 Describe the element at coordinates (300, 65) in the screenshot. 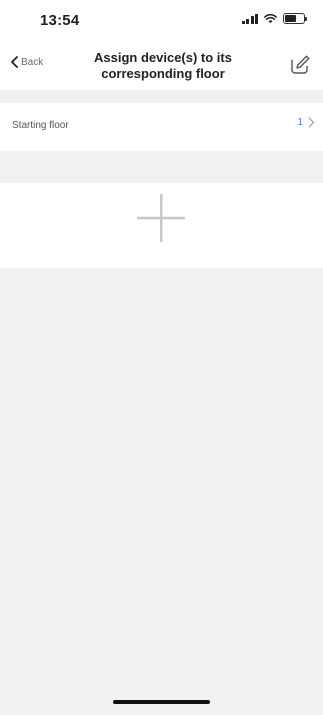

I see `edit-icon` at that location.